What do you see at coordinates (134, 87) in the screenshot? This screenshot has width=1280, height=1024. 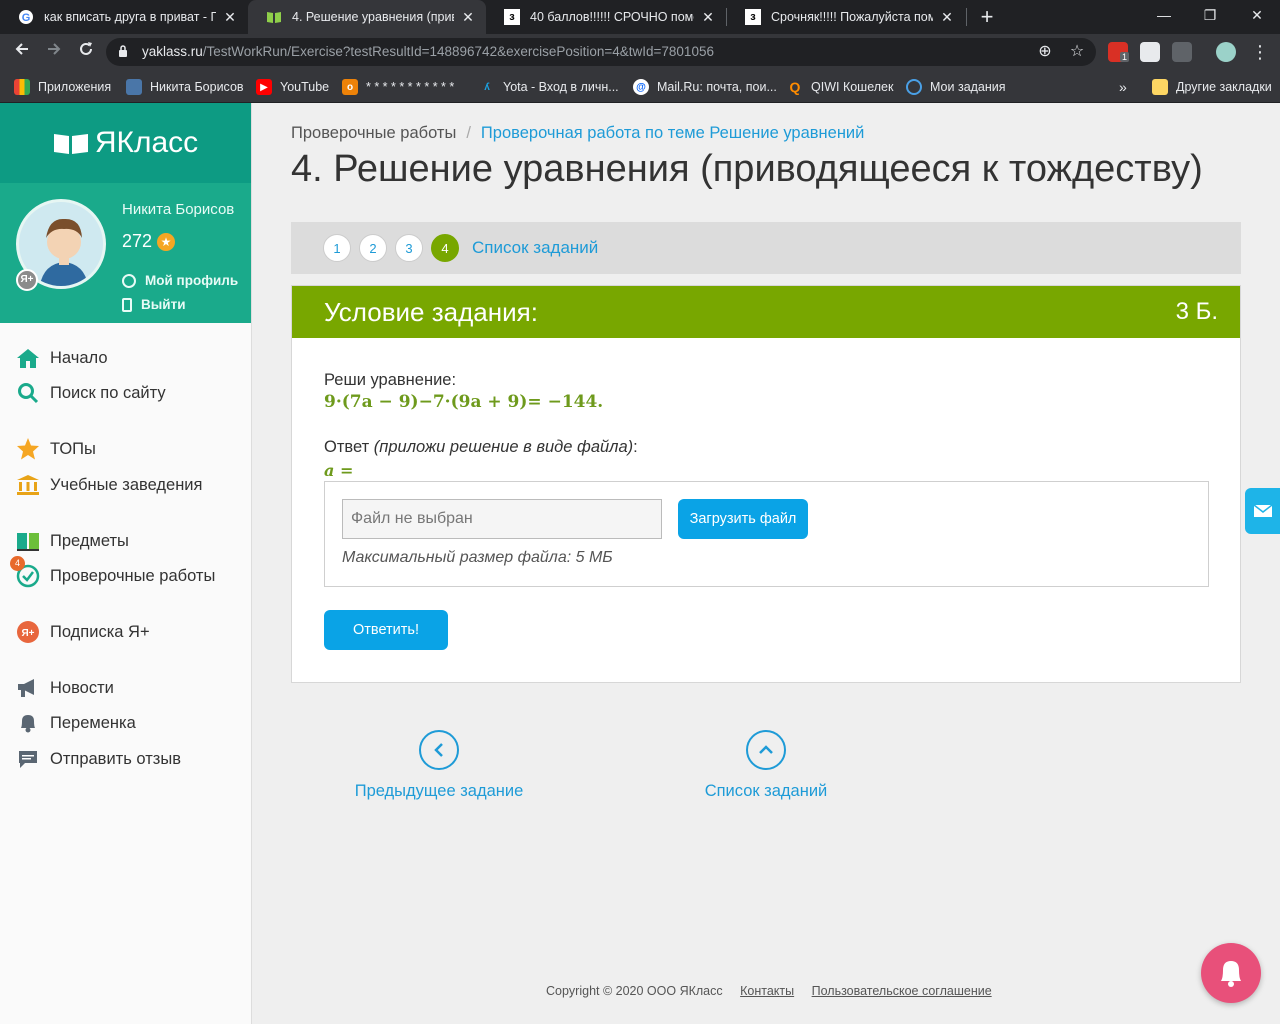 I see `chat-icon` at bounding box center [134, 87].